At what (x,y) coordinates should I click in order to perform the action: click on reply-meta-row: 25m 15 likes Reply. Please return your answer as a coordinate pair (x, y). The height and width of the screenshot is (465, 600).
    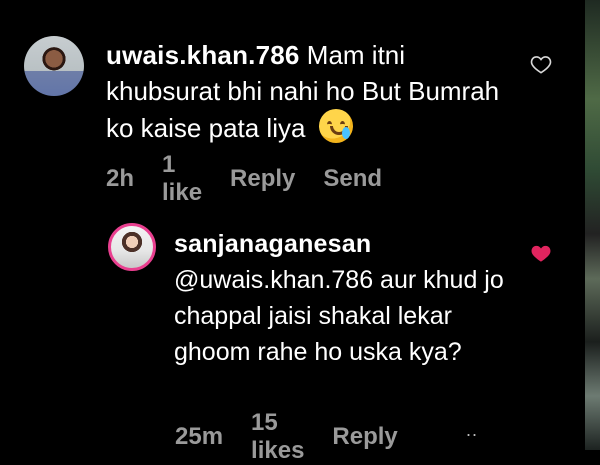
    Looking at the image, I should click on (286, 437).